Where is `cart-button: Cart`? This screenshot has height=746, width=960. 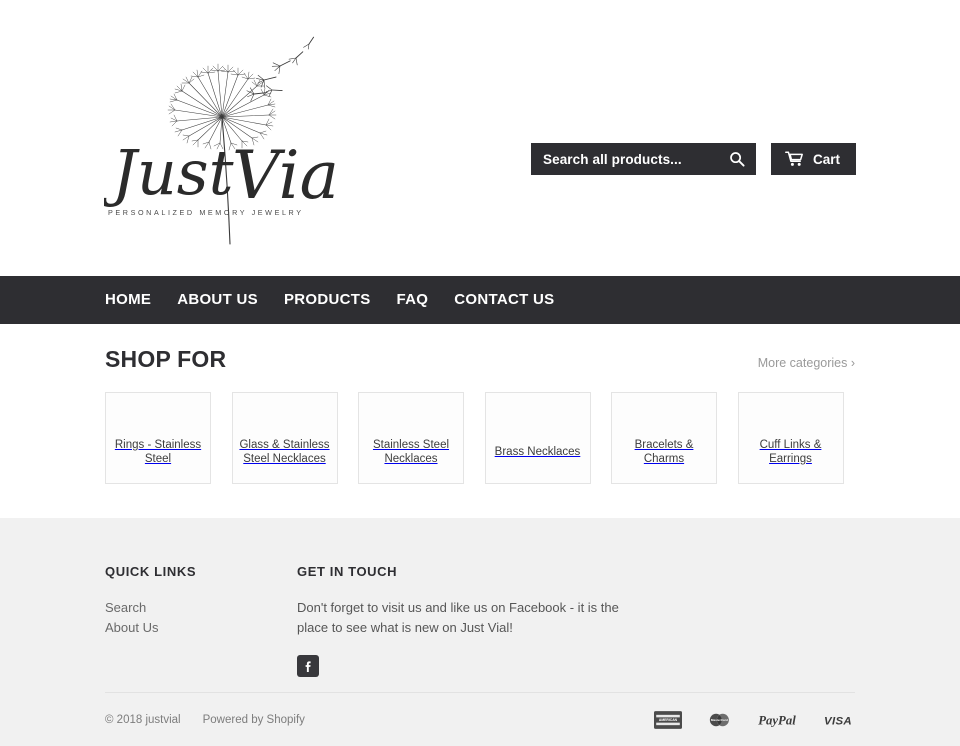 cart-button: Cart is located at coordinates (813, 159).